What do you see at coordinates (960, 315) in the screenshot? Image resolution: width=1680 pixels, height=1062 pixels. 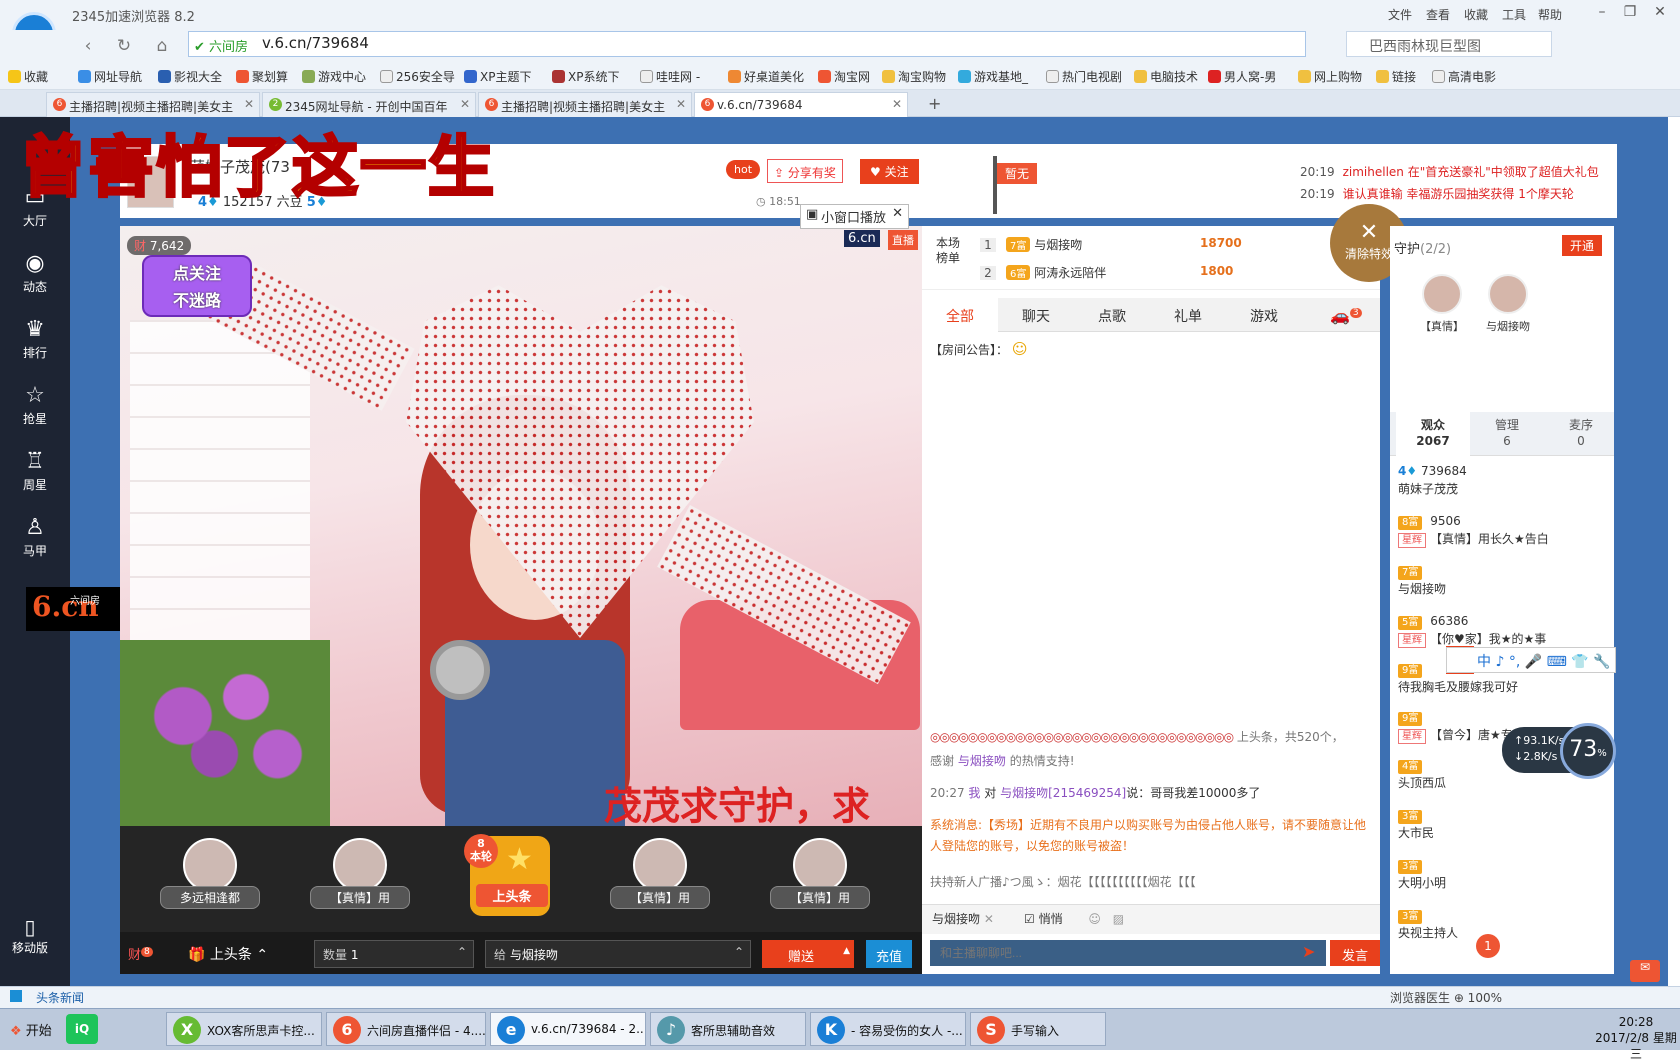 I see `tab-all: 全部` at bounding box center [960, 315].